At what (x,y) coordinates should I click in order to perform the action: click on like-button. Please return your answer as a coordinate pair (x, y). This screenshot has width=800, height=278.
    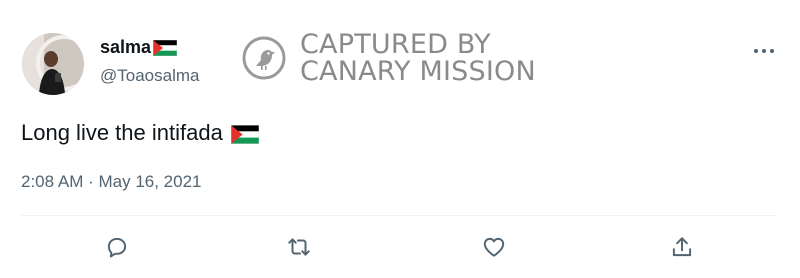
    Looking at the image, I should click on (494, 247).